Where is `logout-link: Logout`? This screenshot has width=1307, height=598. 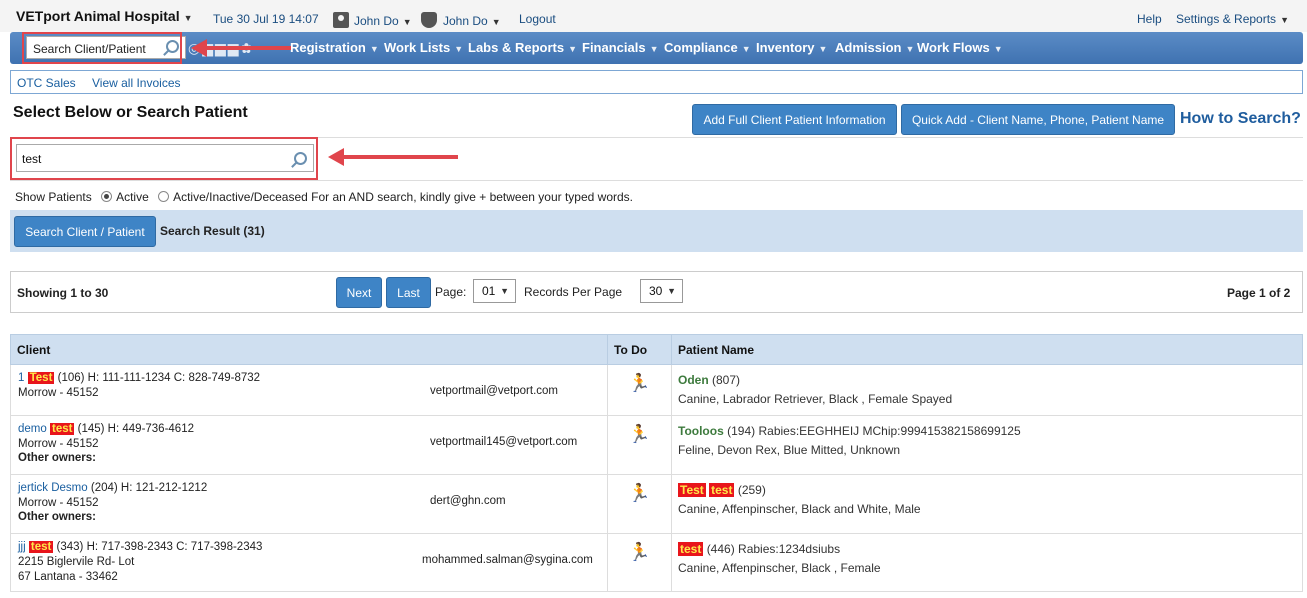 logout-link: Logout is located at coordinates (537, 19).